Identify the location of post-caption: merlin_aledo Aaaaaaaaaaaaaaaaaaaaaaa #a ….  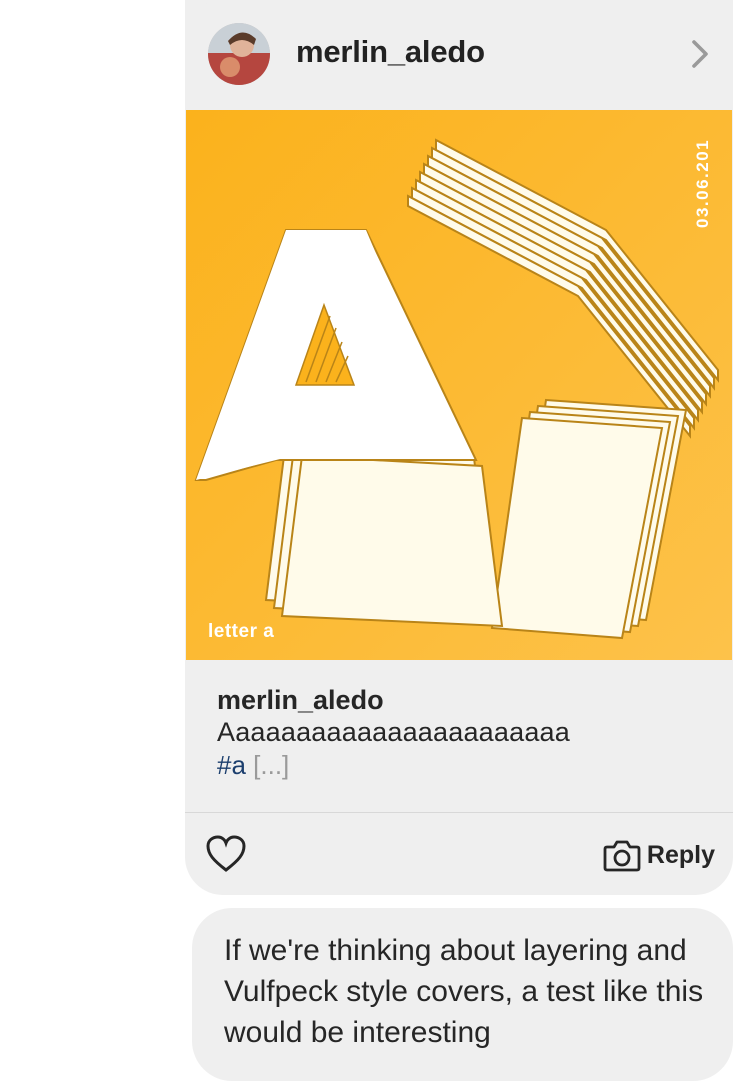
(462, 733).